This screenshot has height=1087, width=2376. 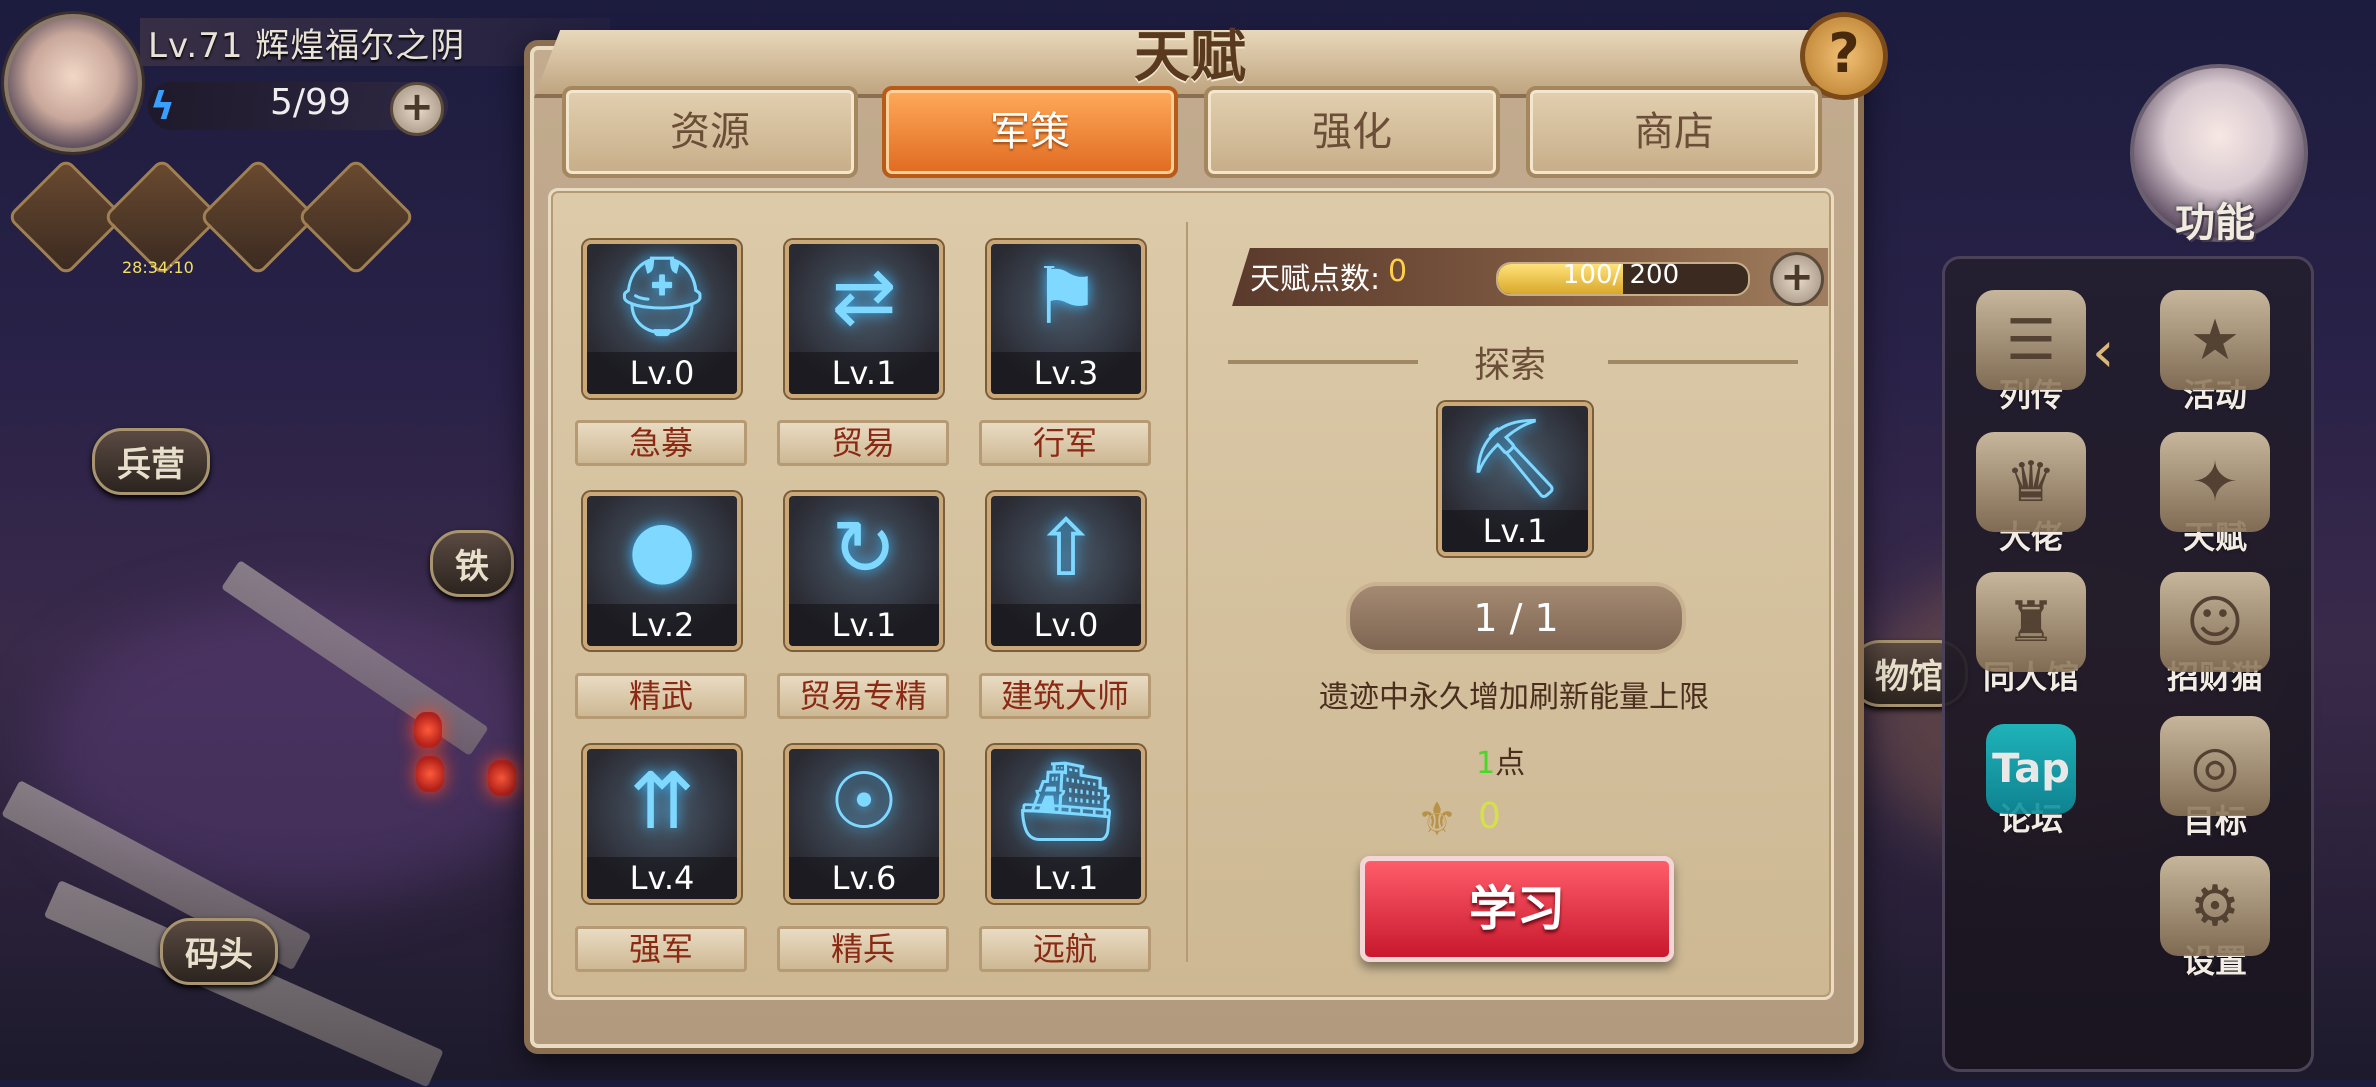 What do you see at coordinates (863, 949) in the screenshot?
I see `skill-name: 精兵` at bounding box center [863, 949].